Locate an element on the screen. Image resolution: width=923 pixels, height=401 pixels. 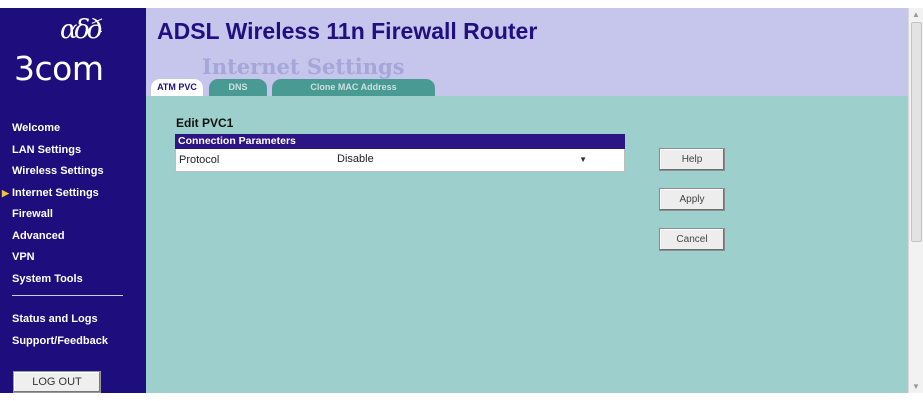
page-title: Internet Settings is located at coordinates (303, 66).